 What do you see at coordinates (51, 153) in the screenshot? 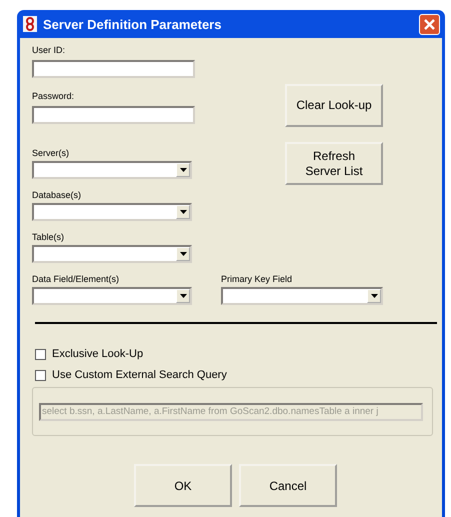
I see `field-label: Server(s)` at bounding box center [51, 153].